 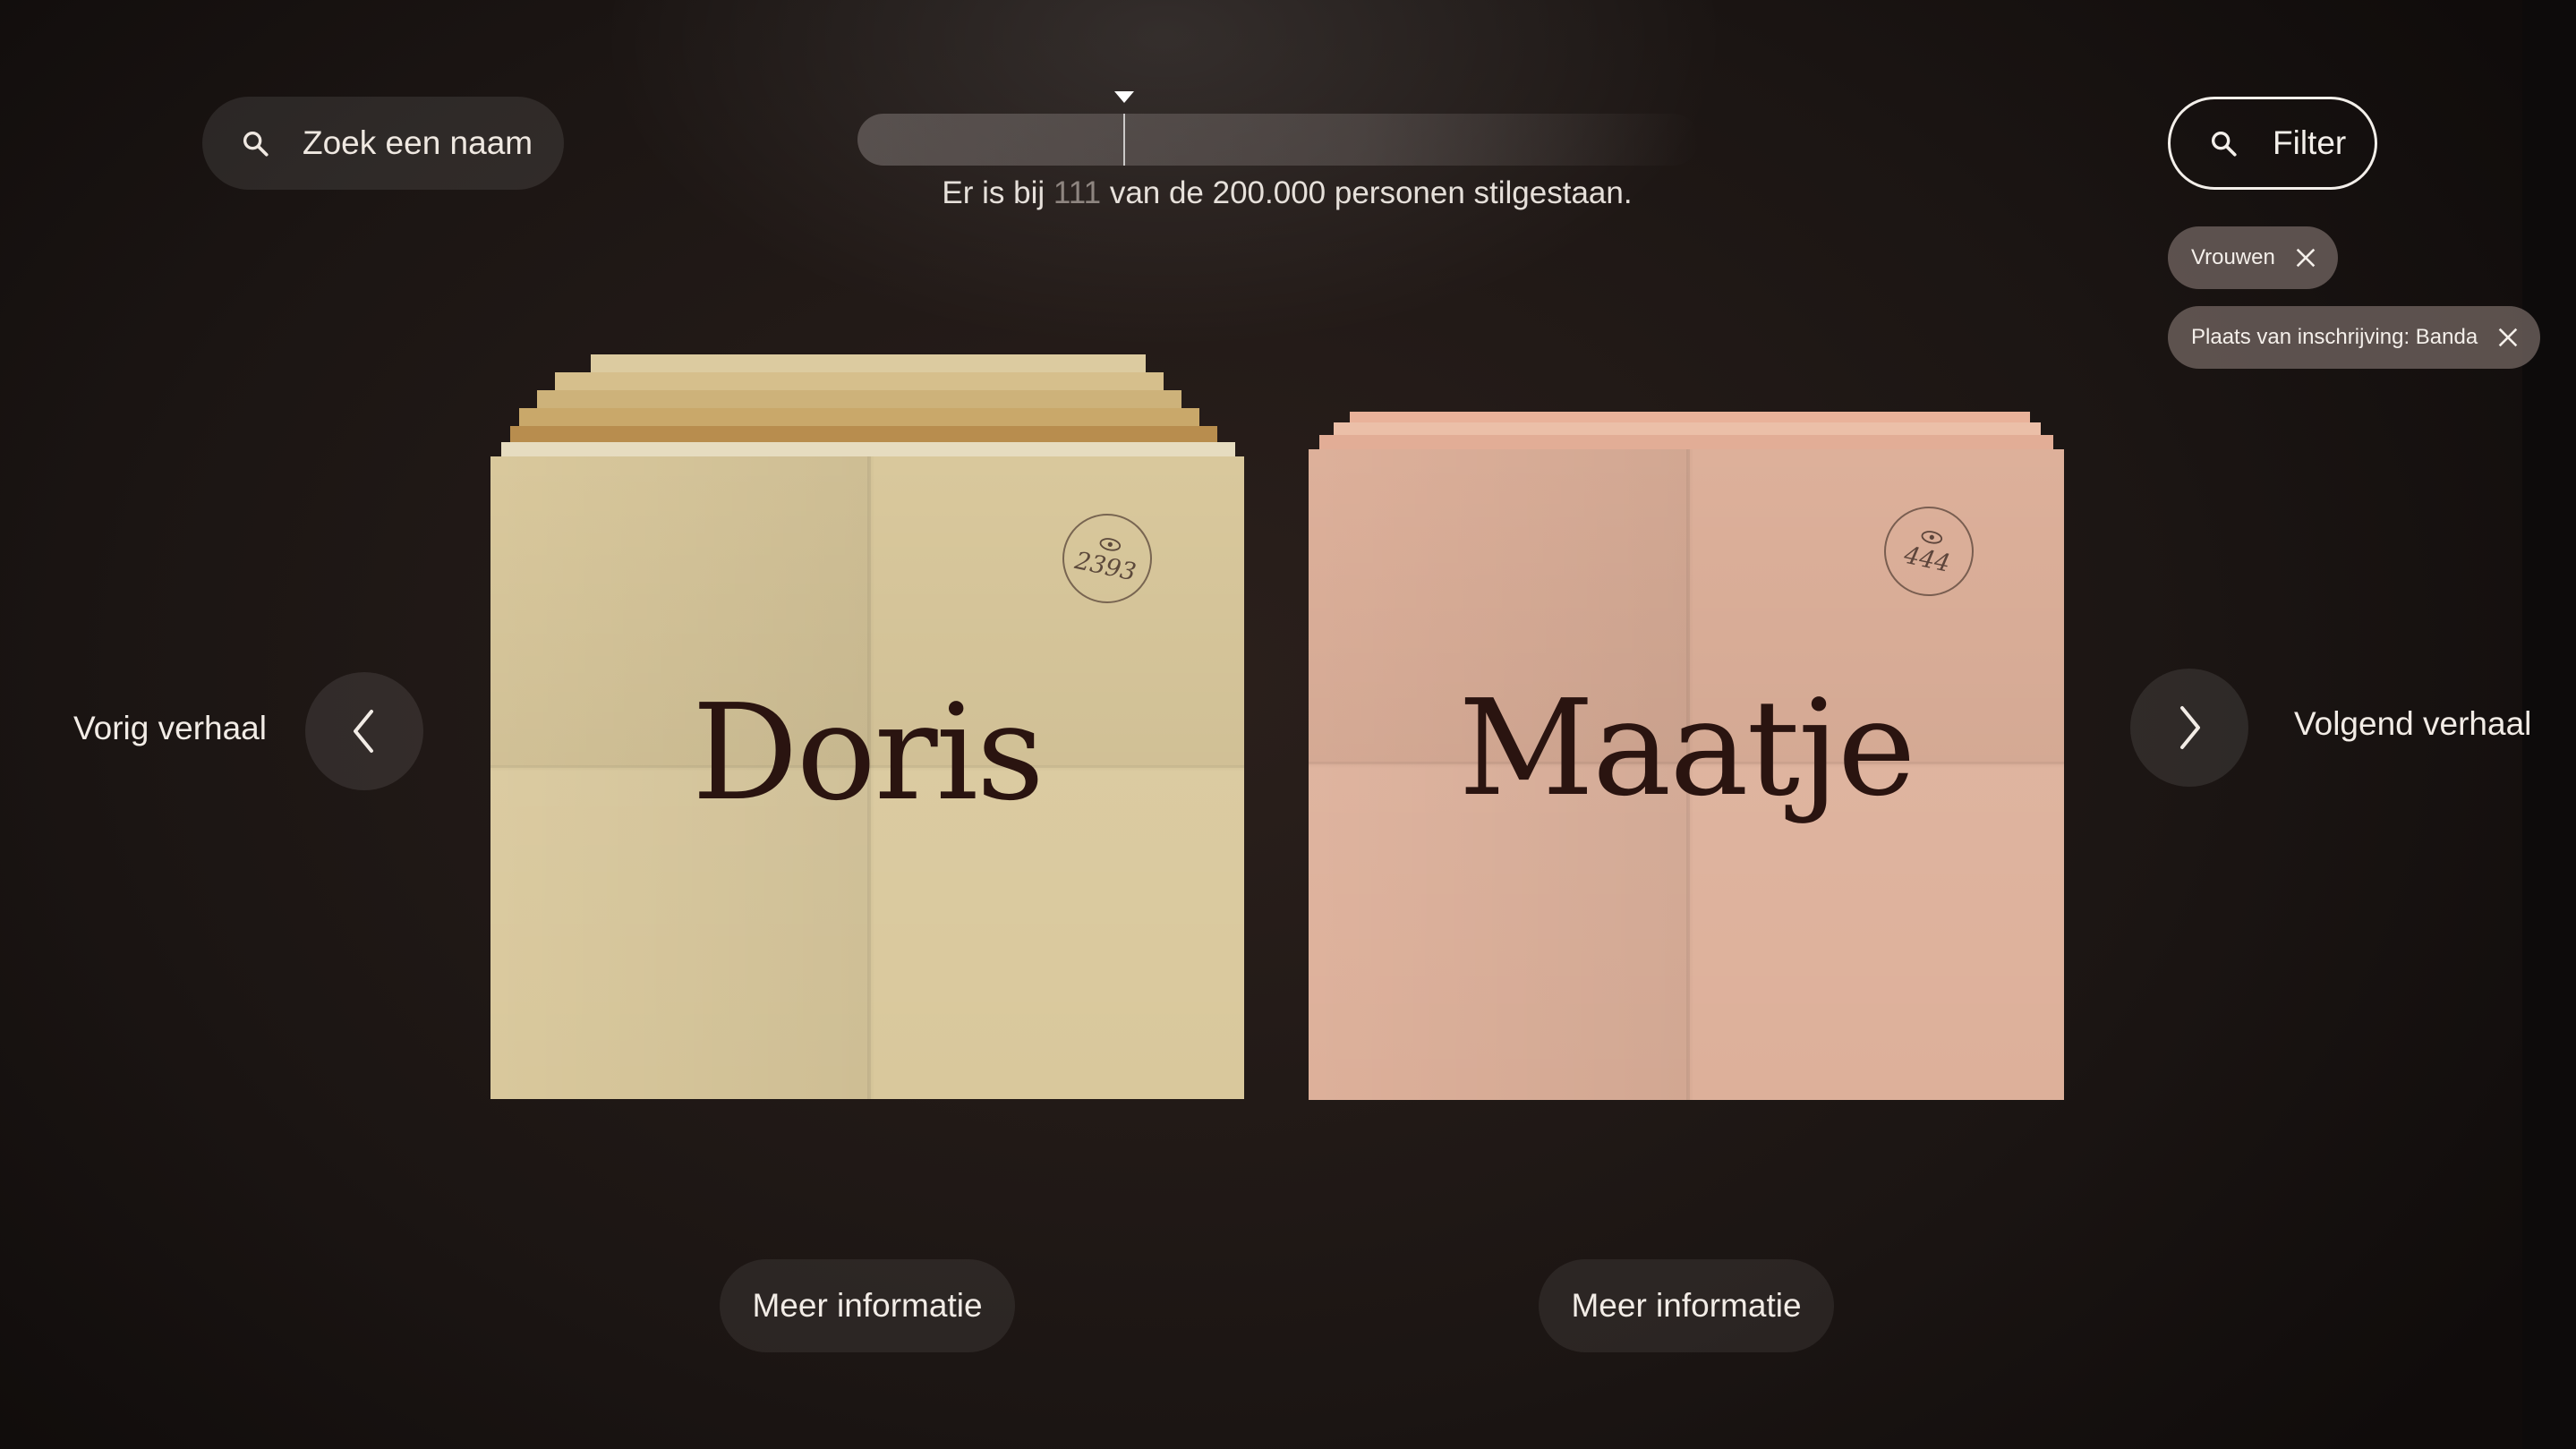 I want to click on counter-number: 111, so click(x=1077, y=192).